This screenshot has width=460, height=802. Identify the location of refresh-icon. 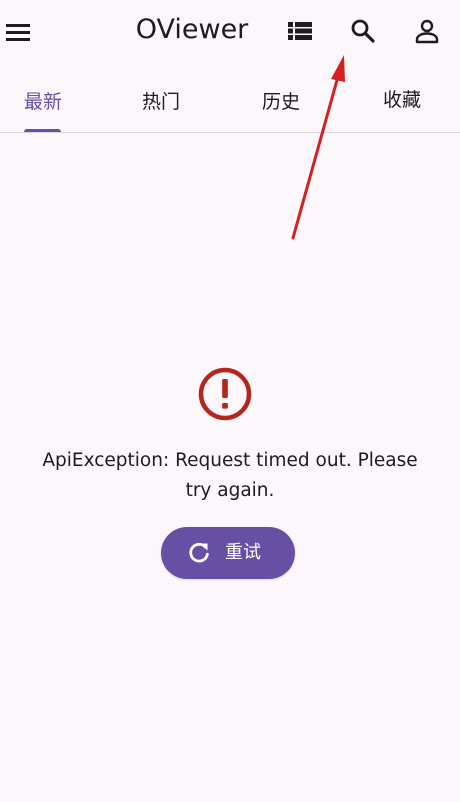
(199, 552).